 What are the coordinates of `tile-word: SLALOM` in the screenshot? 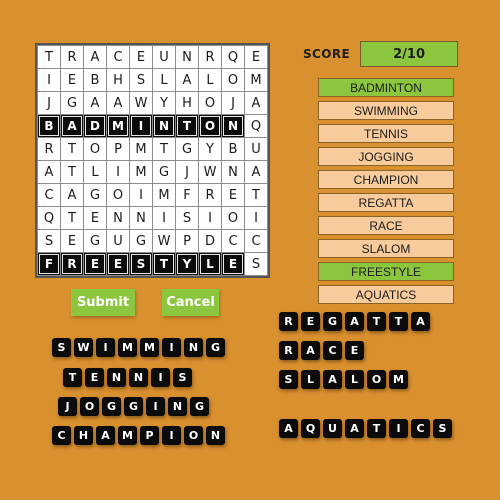 It's located at (343, 379).